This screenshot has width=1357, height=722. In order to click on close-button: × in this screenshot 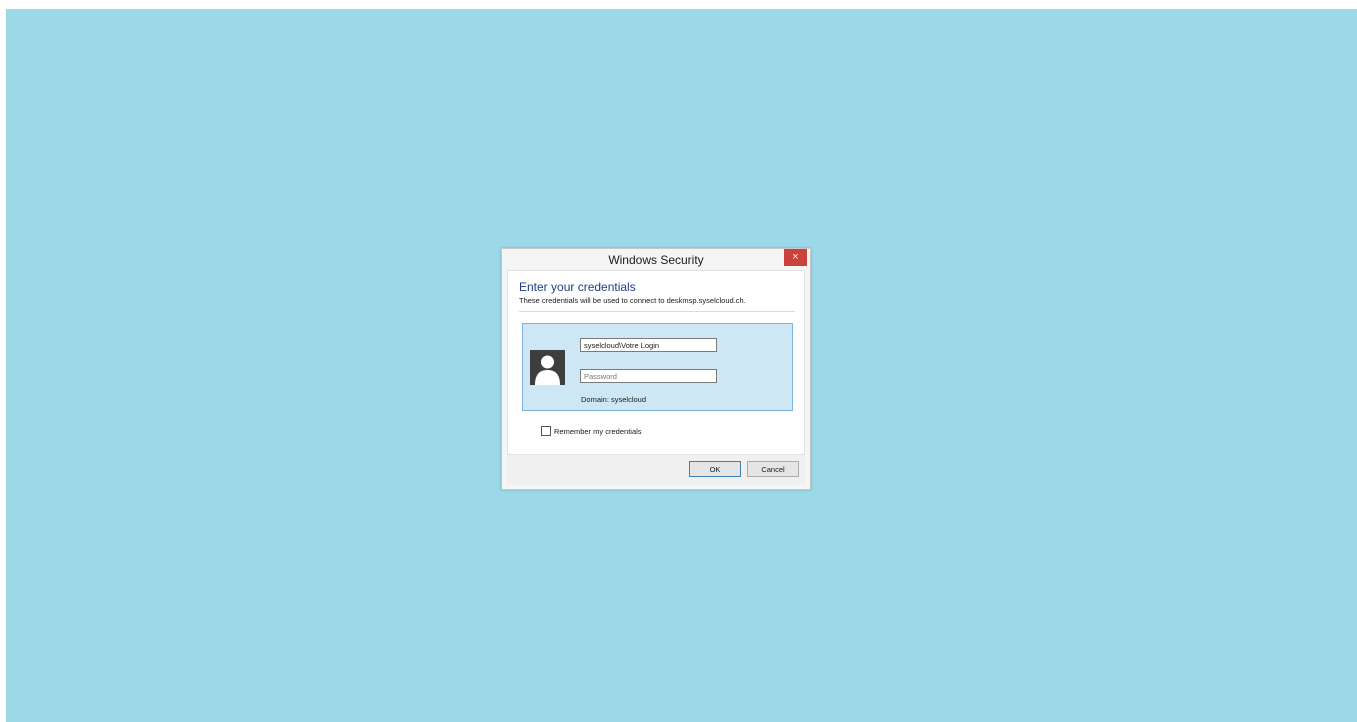, I will do `click(795, 257)`.